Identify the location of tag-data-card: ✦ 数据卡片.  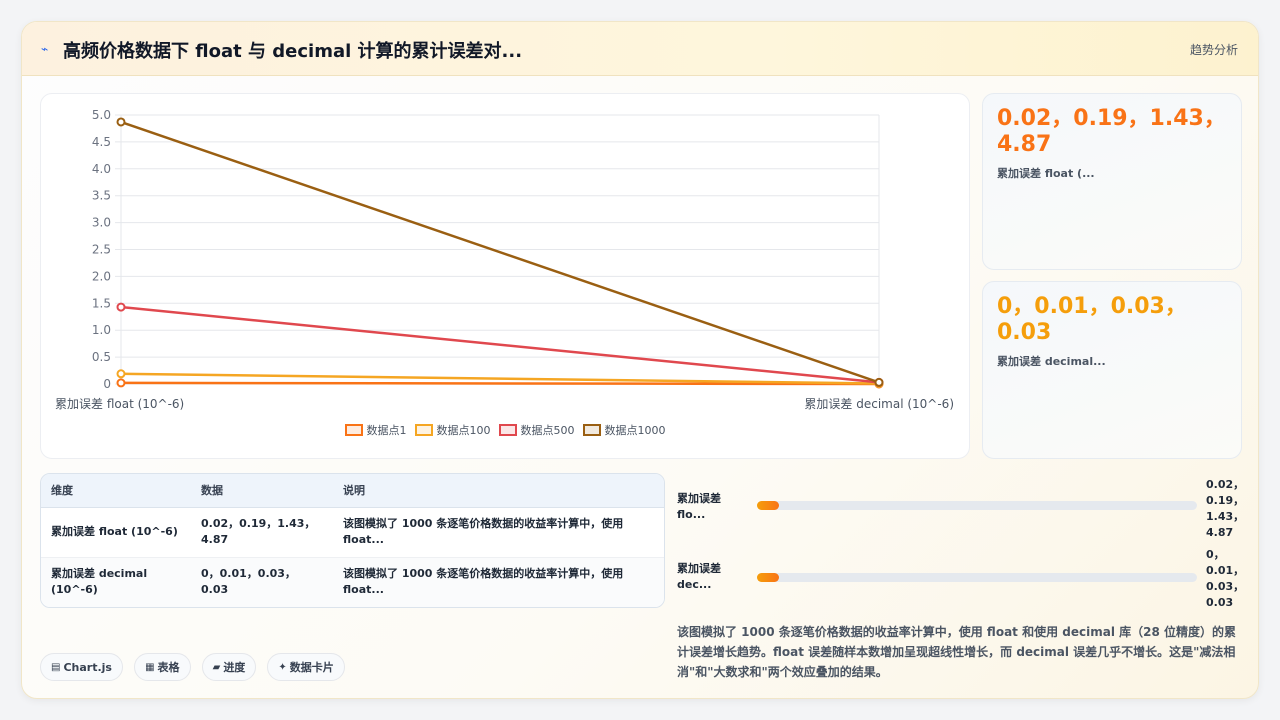
(306, 667).